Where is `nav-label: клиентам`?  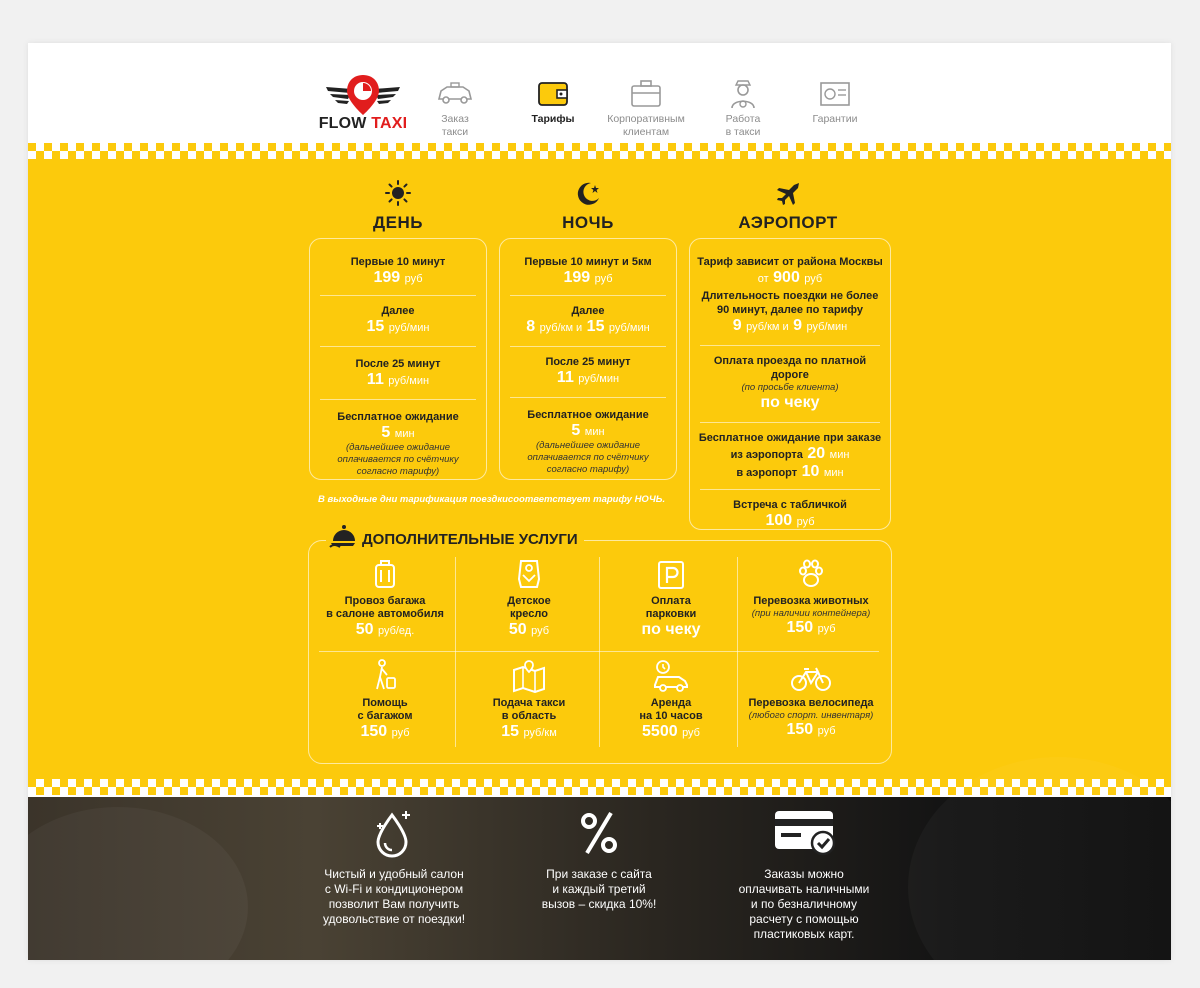 nav-label: клиентам is located at coordinates (646, 132).